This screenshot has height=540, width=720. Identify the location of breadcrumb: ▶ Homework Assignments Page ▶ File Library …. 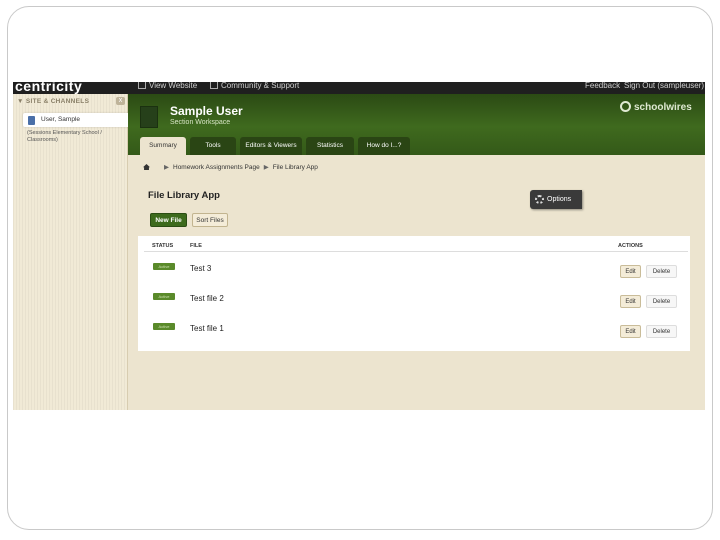
(230, 167).